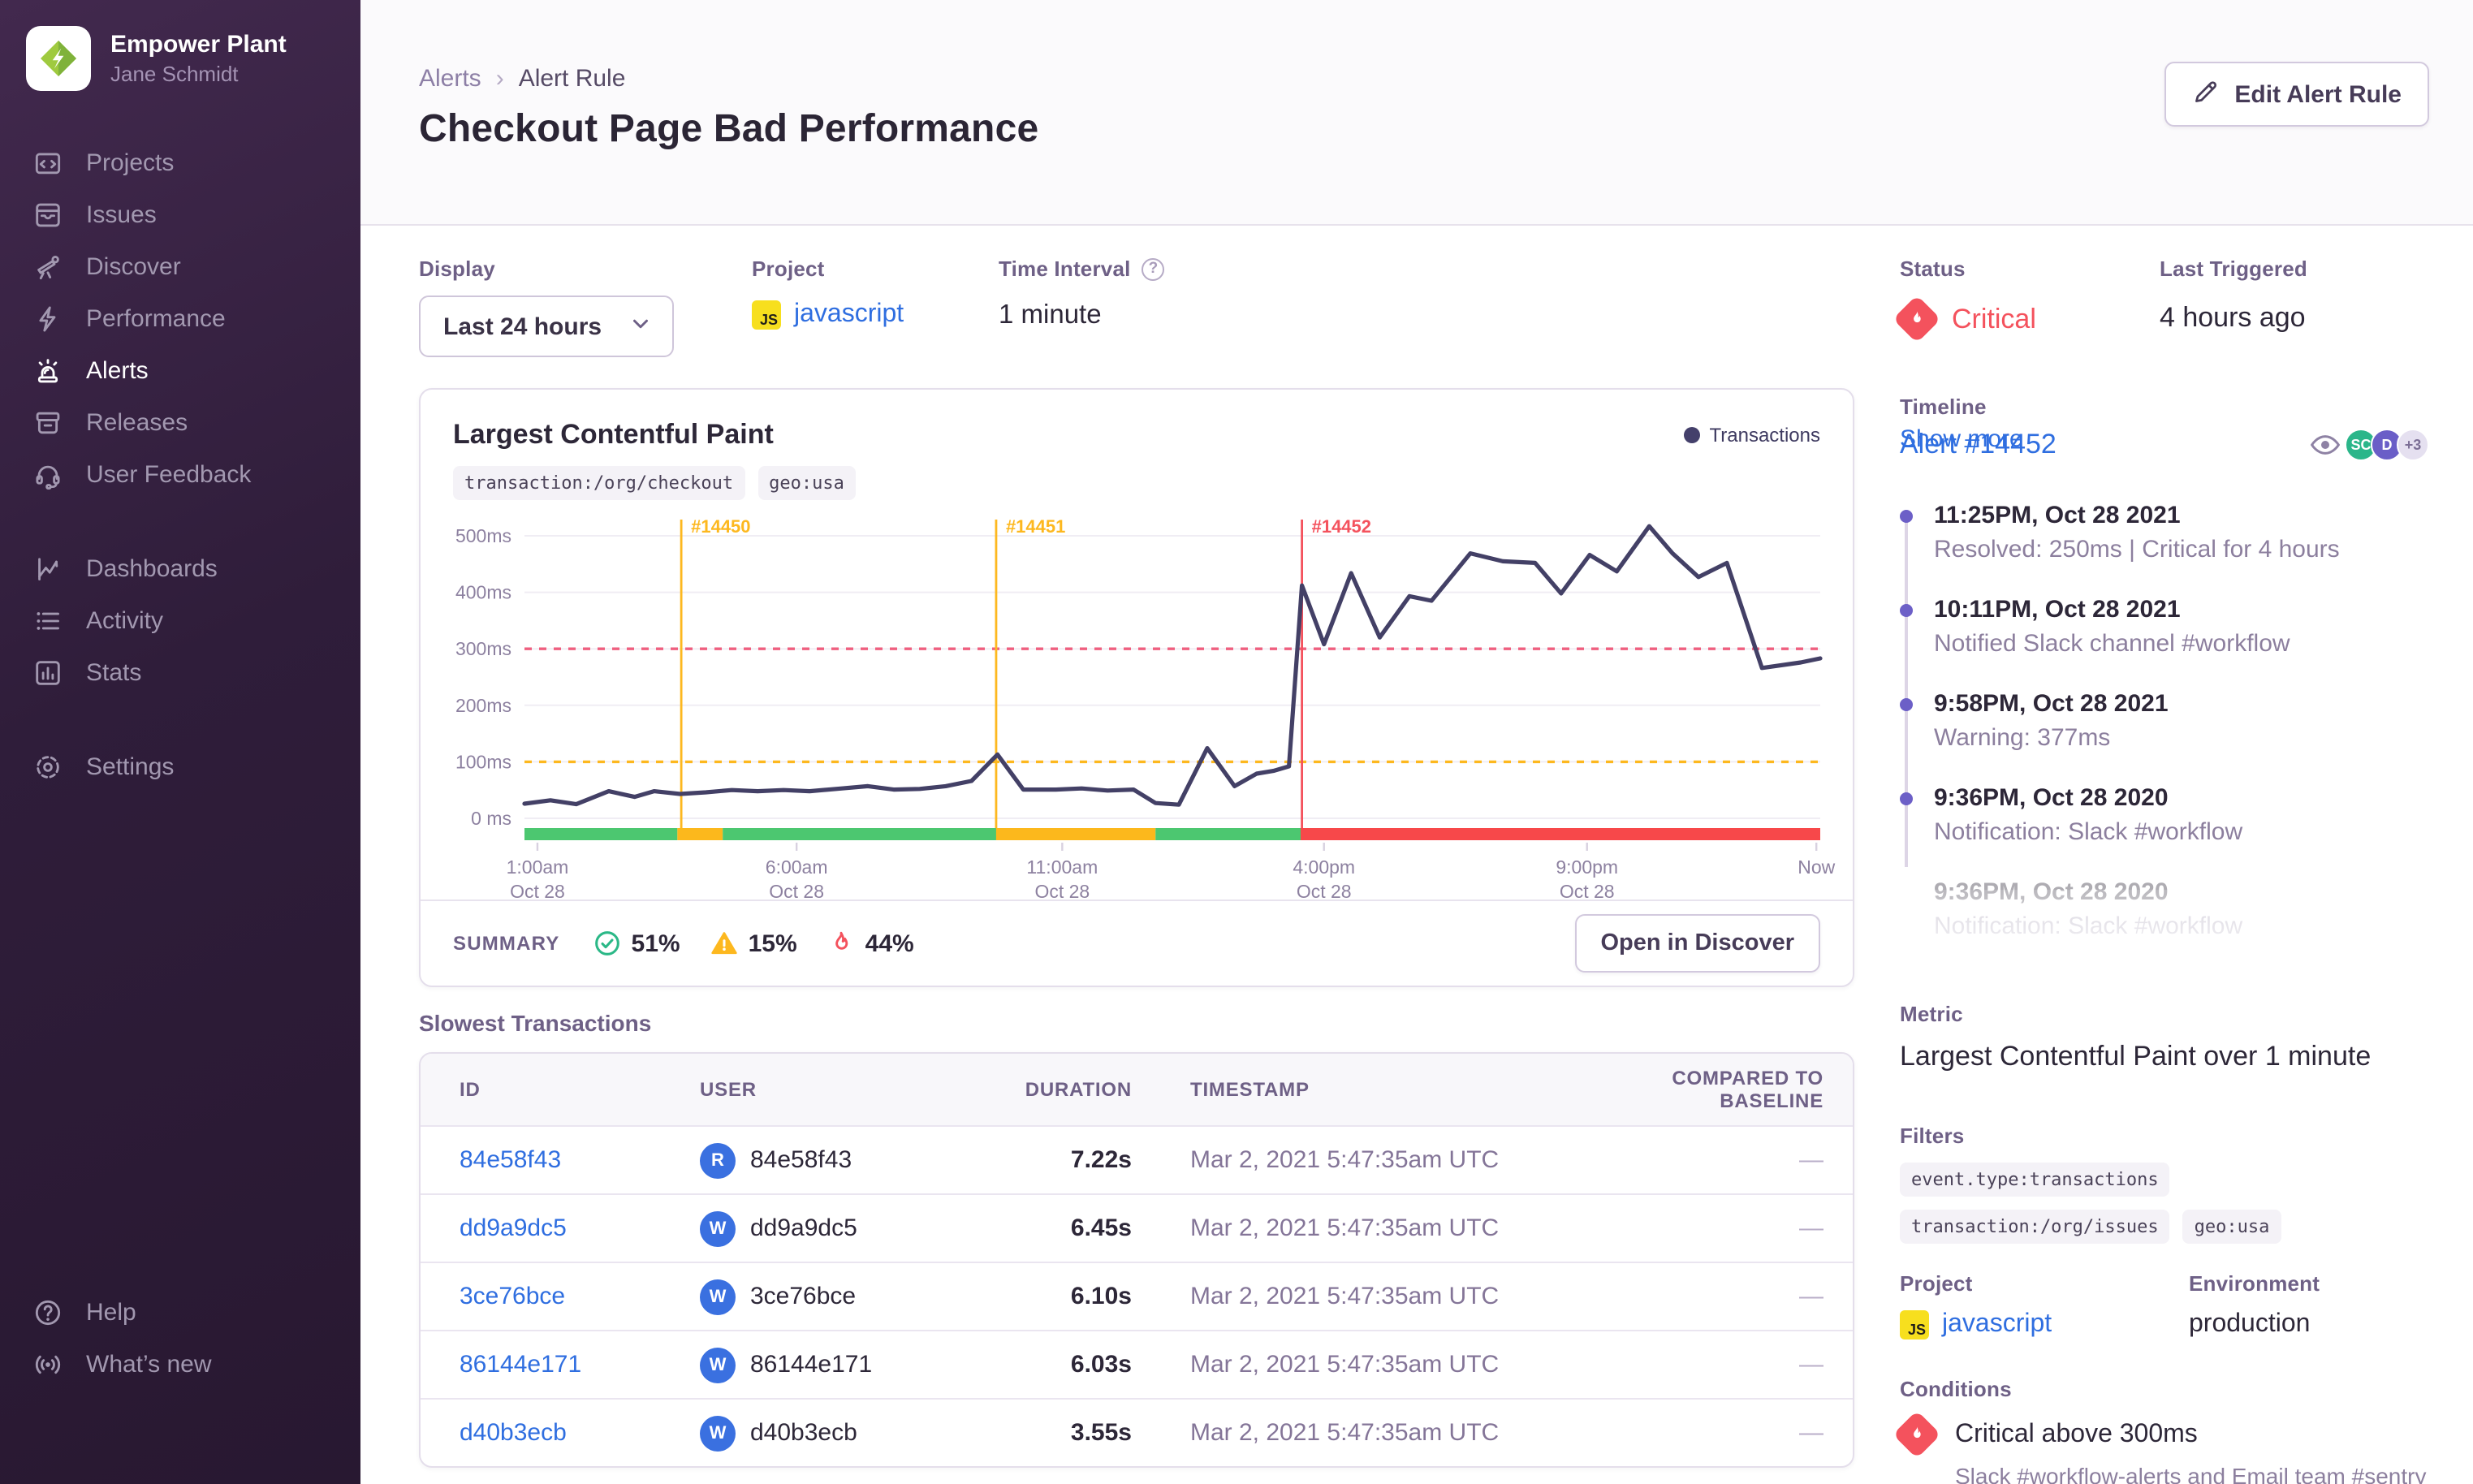 The image size is (2473, 1484). I want to click on stats-icon, so click(48, 672).